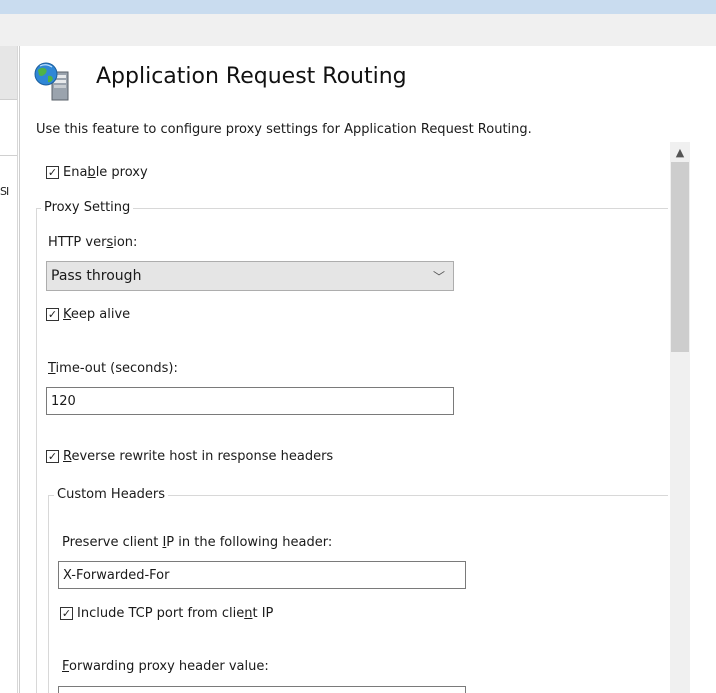  I want to click on preserve-client-ip-value: X-Forwarded-For, so click(116, 575).